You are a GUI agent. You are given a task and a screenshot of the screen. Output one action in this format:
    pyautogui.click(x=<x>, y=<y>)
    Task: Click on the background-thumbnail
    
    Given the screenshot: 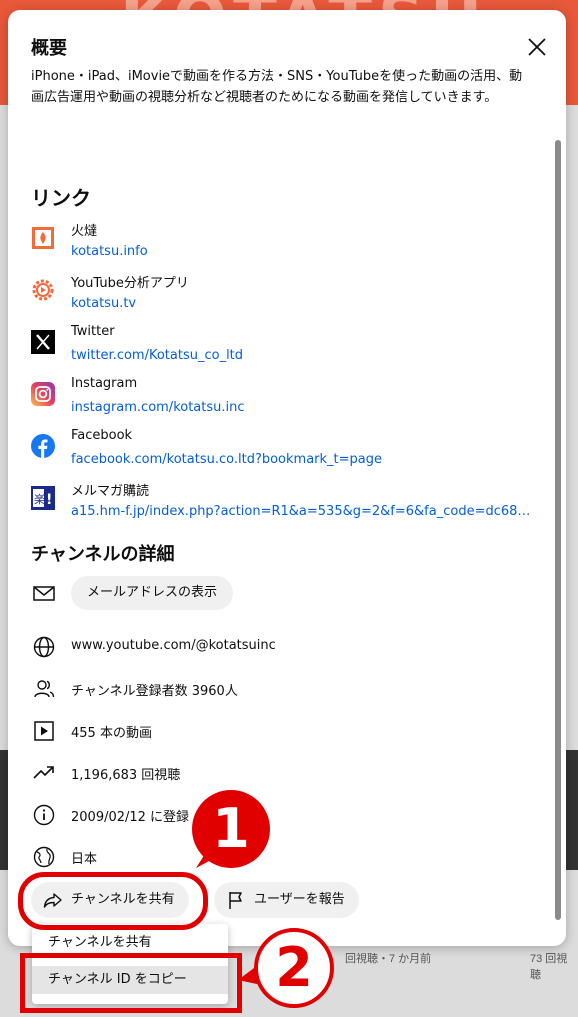 What is the action you would take?
    pyautogui.click(x=571, y=810)
    